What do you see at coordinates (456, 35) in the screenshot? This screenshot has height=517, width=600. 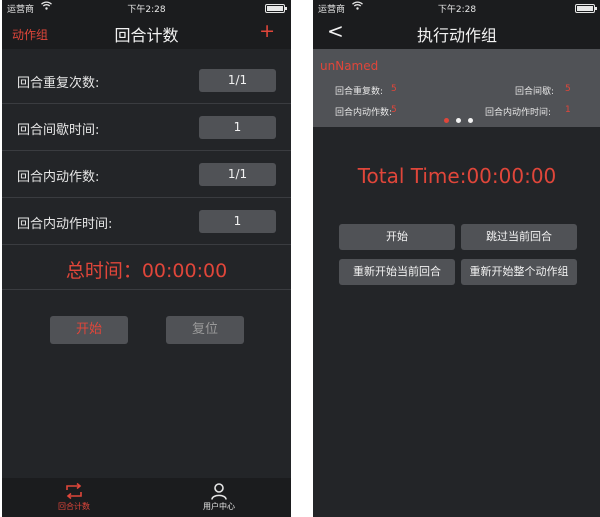 I see `page-title: 执行动作组` at bounding box center [456, 35].